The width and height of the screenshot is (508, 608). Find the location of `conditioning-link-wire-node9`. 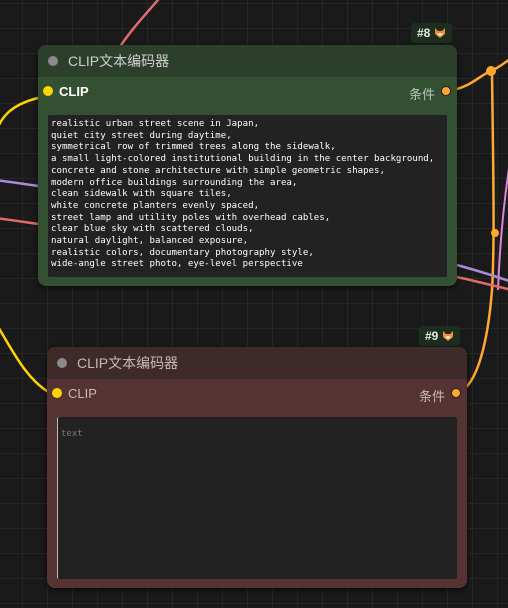

conditioning-link-wire-node9 is located at coordinates (476, 232).